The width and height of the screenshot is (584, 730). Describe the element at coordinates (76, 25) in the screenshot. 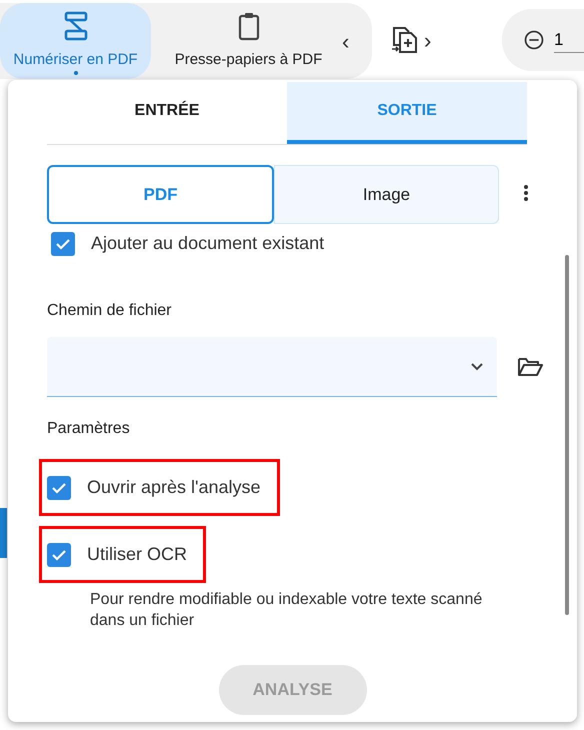

I see `scanner-icon` at that location.